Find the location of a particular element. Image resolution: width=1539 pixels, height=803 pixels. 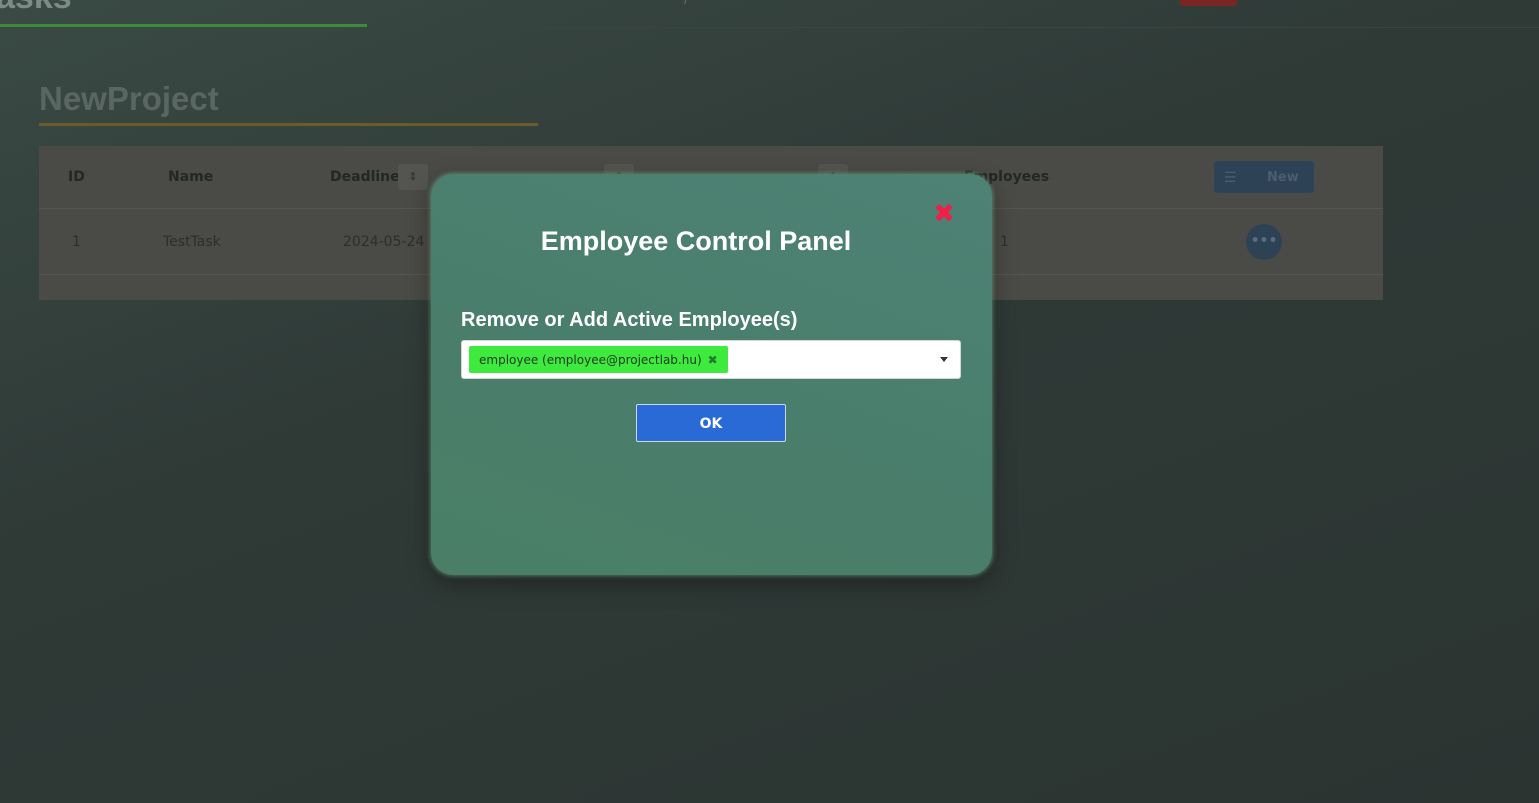

employee-field-label: Remove or Add Active Employee(s) is located at coordinates (629, 320).